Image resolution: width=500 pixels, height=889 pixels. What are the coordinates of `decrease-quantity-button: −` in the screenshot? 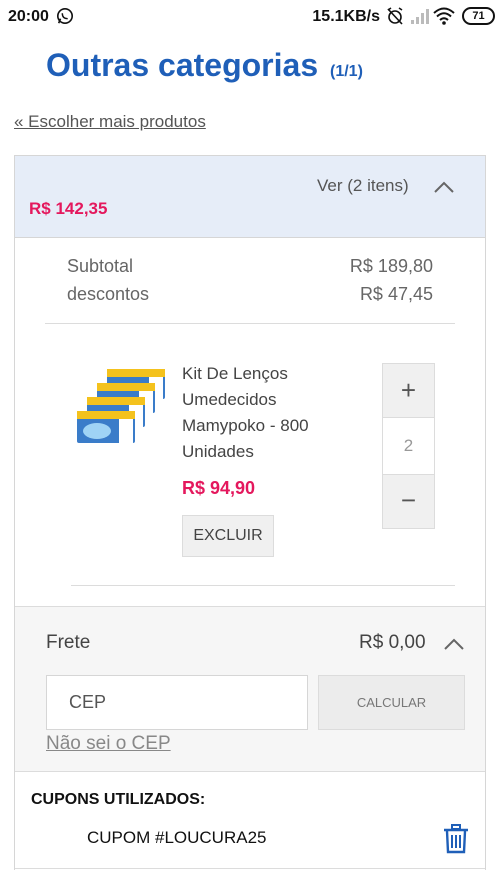 It's located at (408, 501).